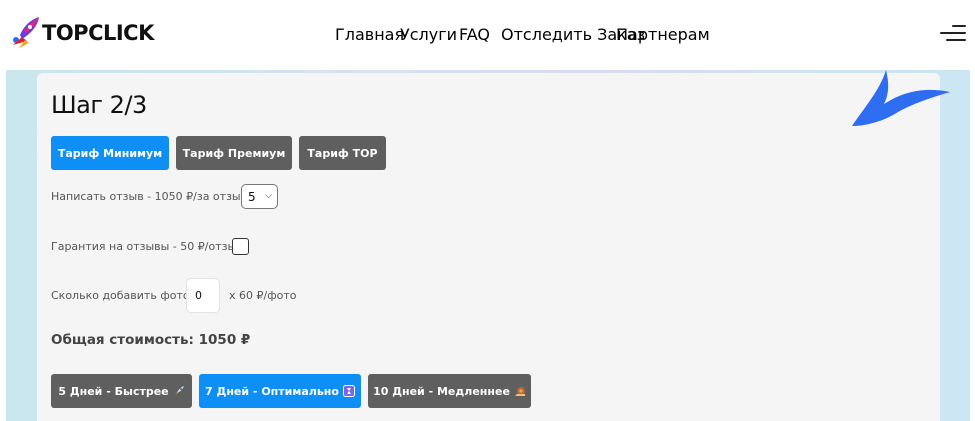  What do you see at coordinates (99, 105) in the screenshot?
I see `step-title: Шаг 2/3` at bounding box center [99, 105].